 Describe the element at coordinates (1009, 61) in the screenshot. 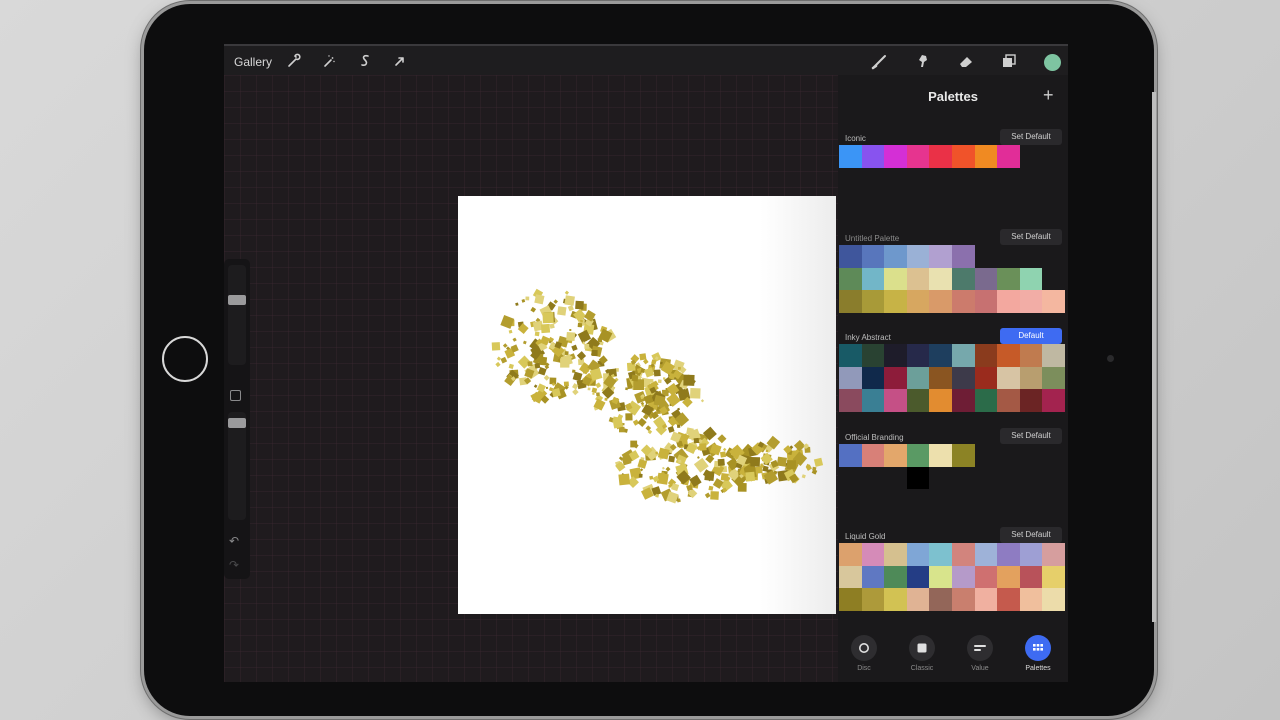

I see `layers-icon` at that location.